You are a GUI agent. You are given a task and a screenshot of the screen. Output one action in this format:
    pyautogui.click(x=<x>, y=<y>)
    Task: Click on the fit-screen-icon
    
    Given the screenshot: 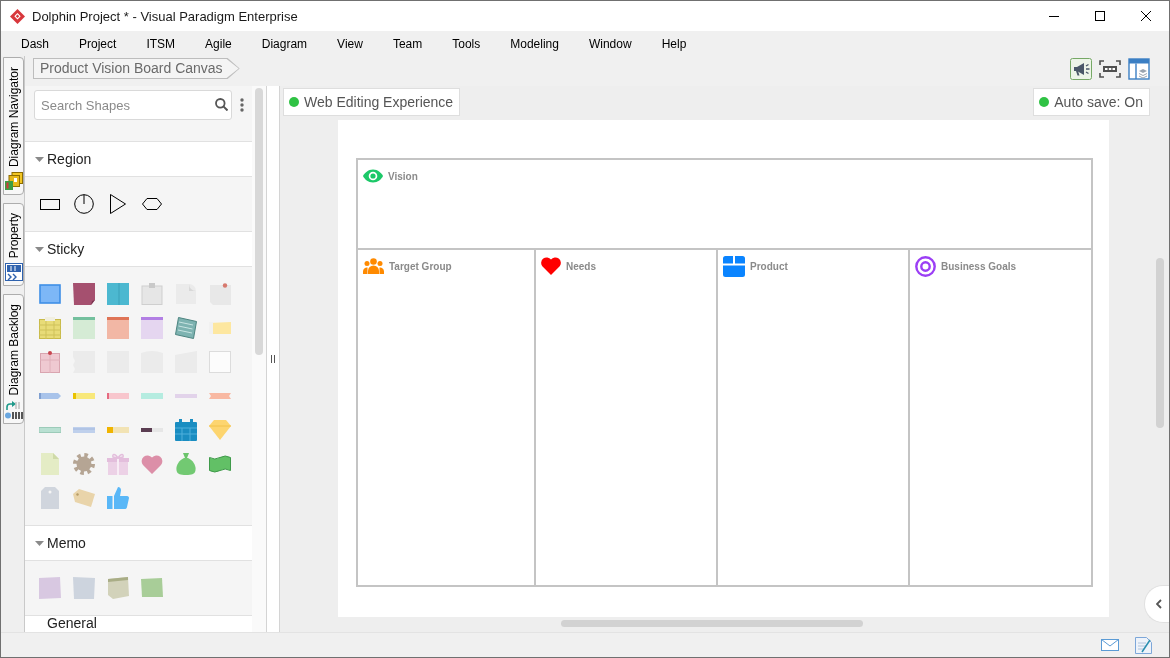 What is the action you would take?
    pyautogui.click(x=1110, y=69)
    